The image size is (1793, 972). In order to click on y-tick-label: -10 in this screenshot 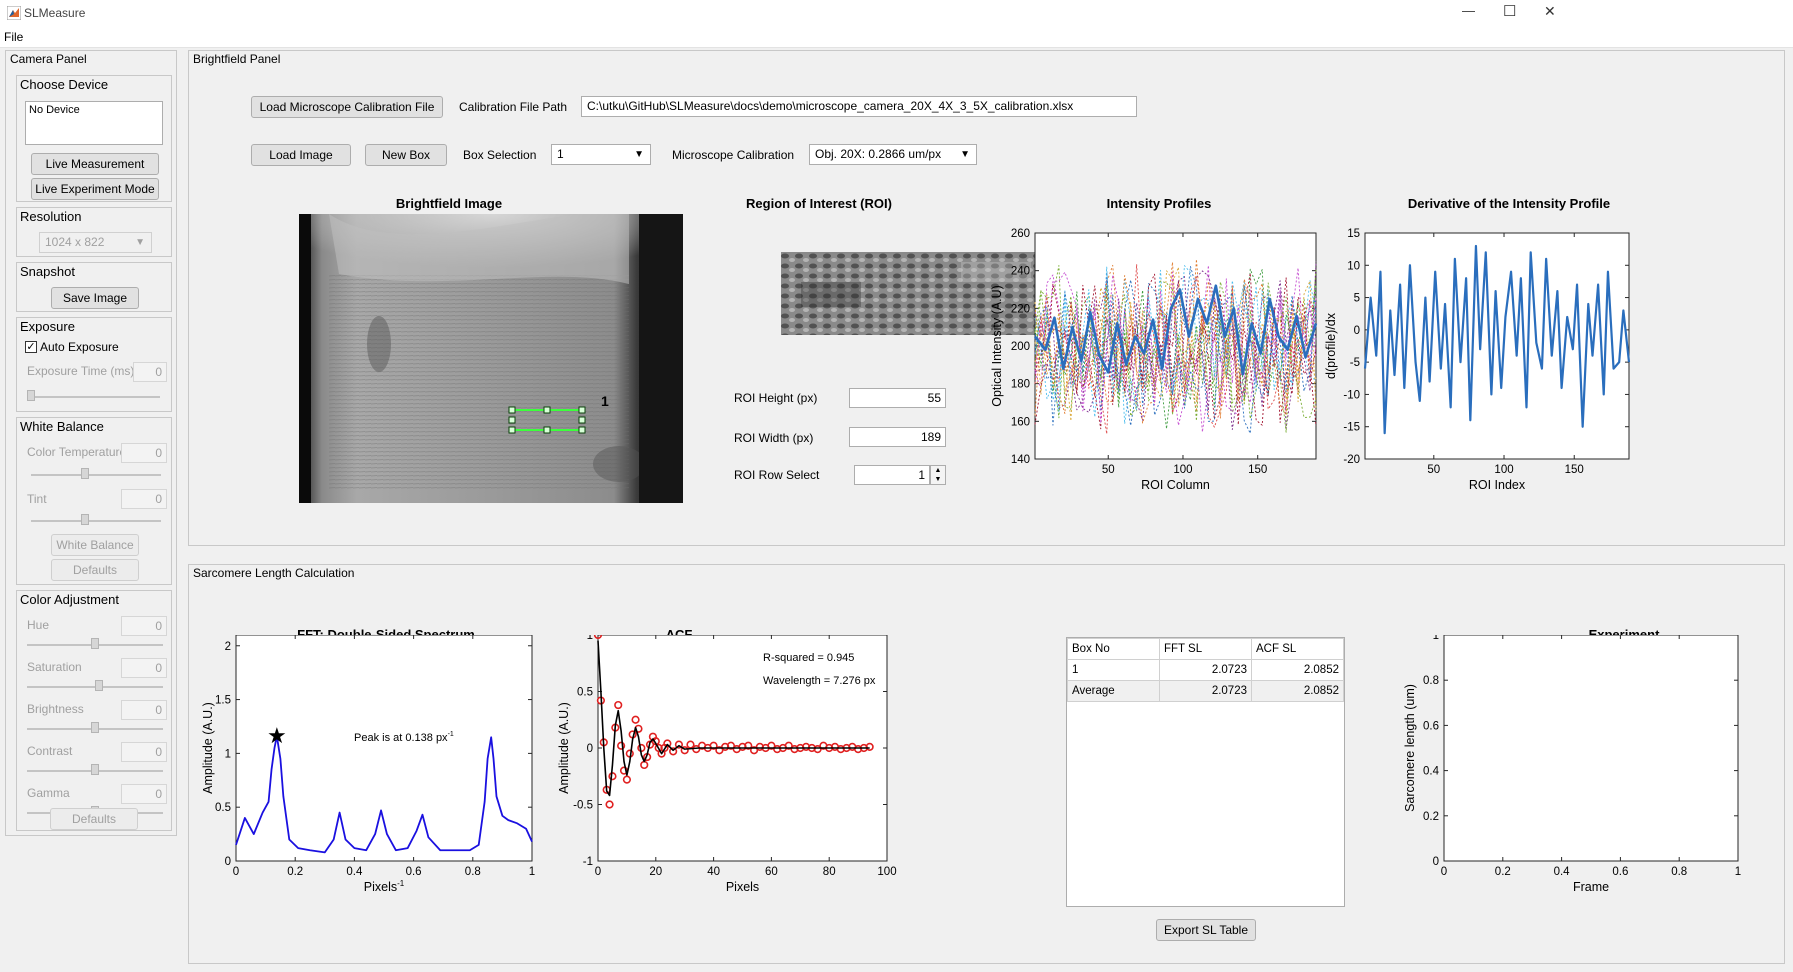, I will do `click(1351, 395)`.